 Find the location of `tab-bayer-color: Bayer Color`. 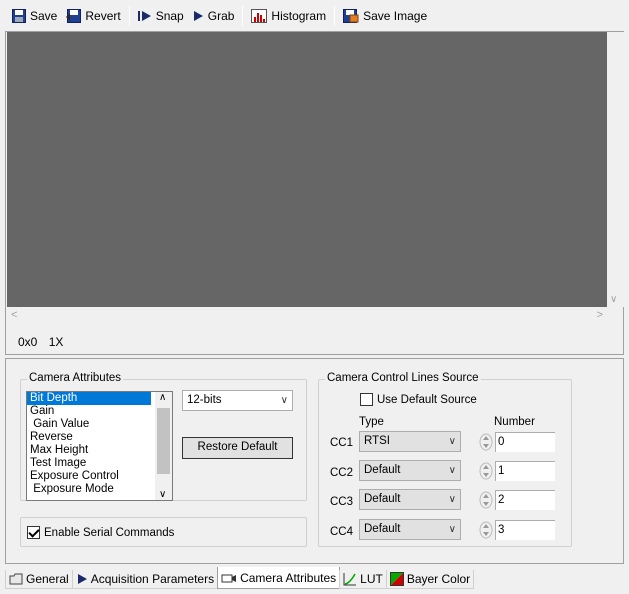

tab-bayer-color: Bayer Color is located at coordinates (430, 579).